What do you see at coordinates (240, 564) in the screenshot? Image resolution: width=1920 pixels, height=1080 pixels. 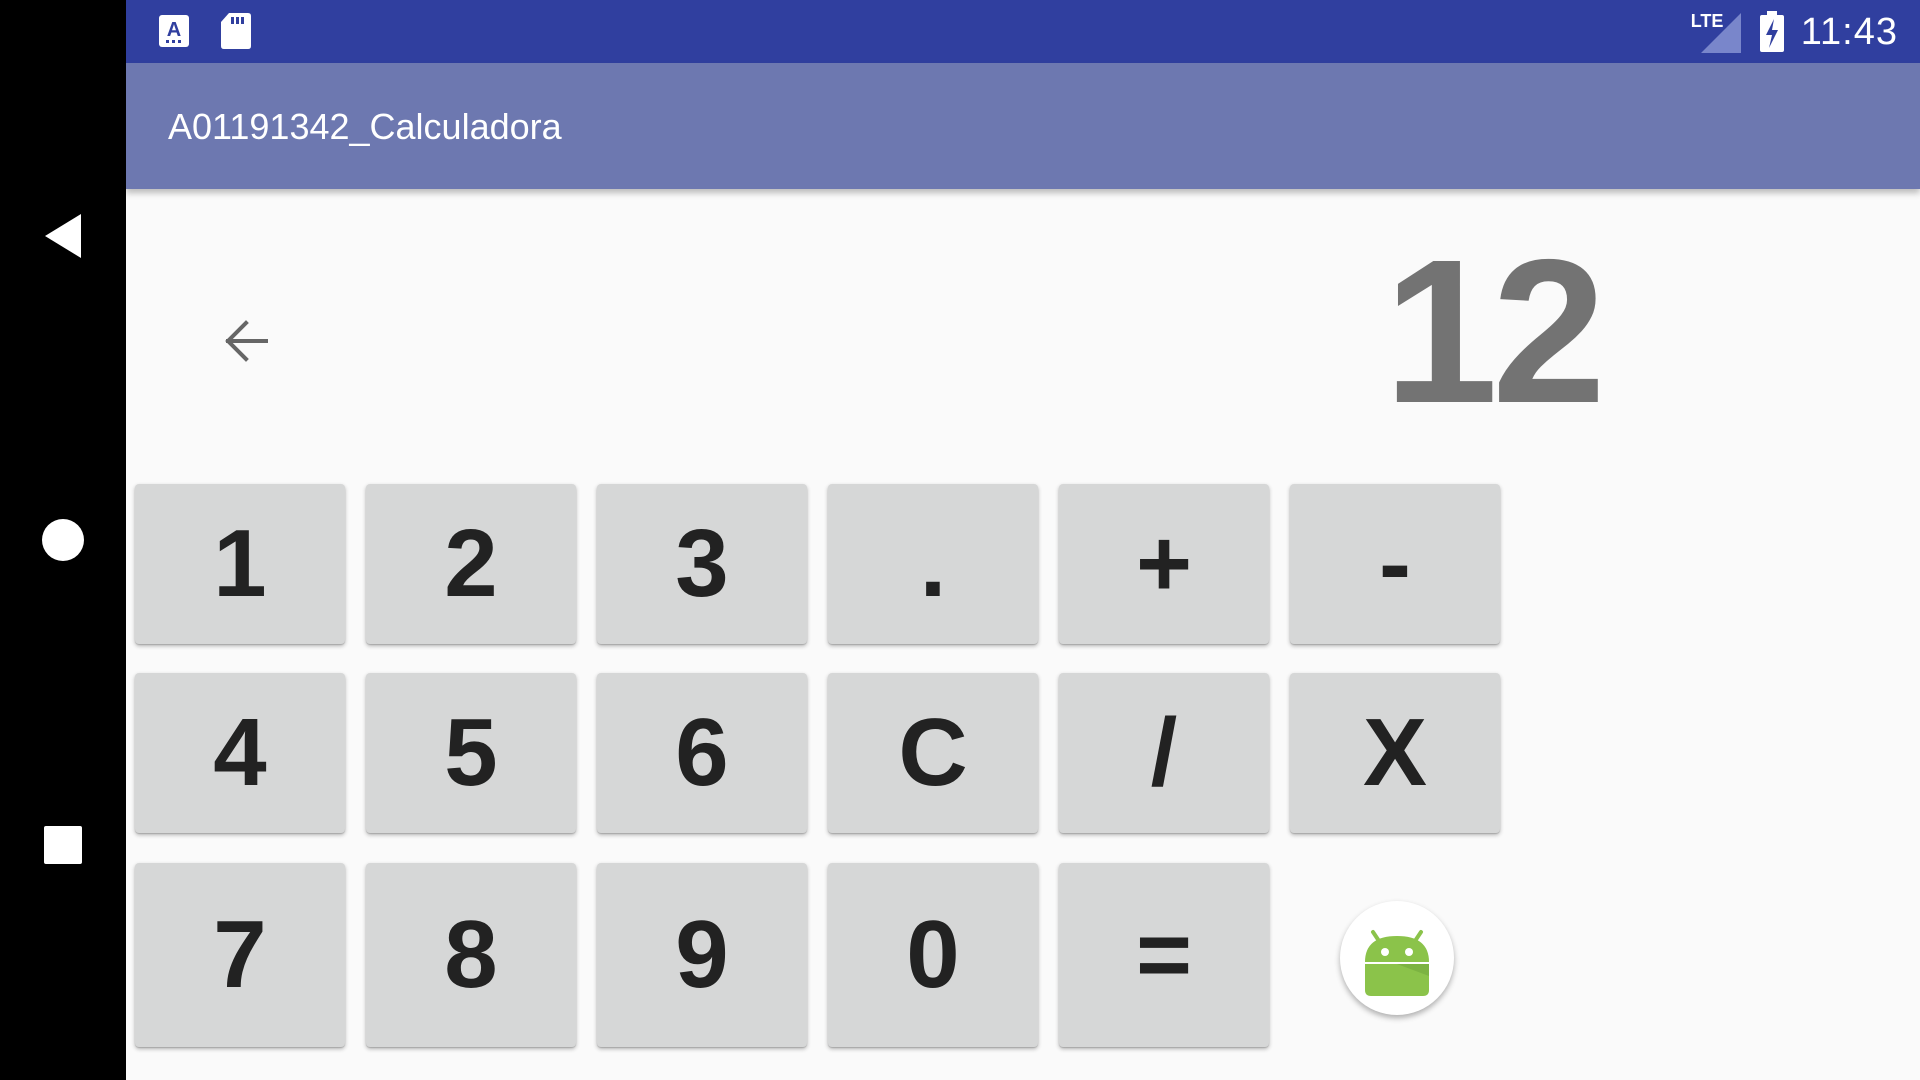 I see `key-1: 1` at bounding box center [240, 564].